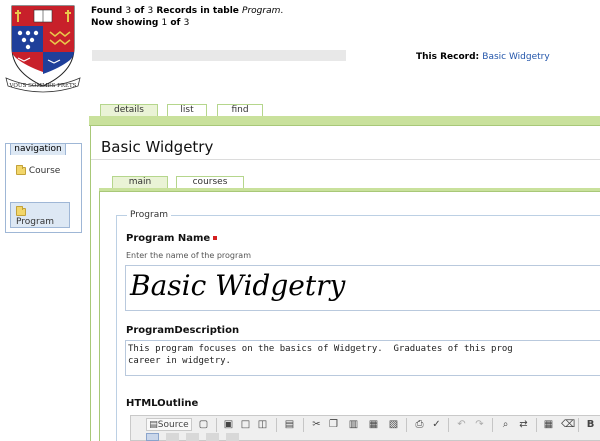  Describe the element at coordinates (523, 424) in the screenshot. I see `replace-icon: ⇄` at that location.